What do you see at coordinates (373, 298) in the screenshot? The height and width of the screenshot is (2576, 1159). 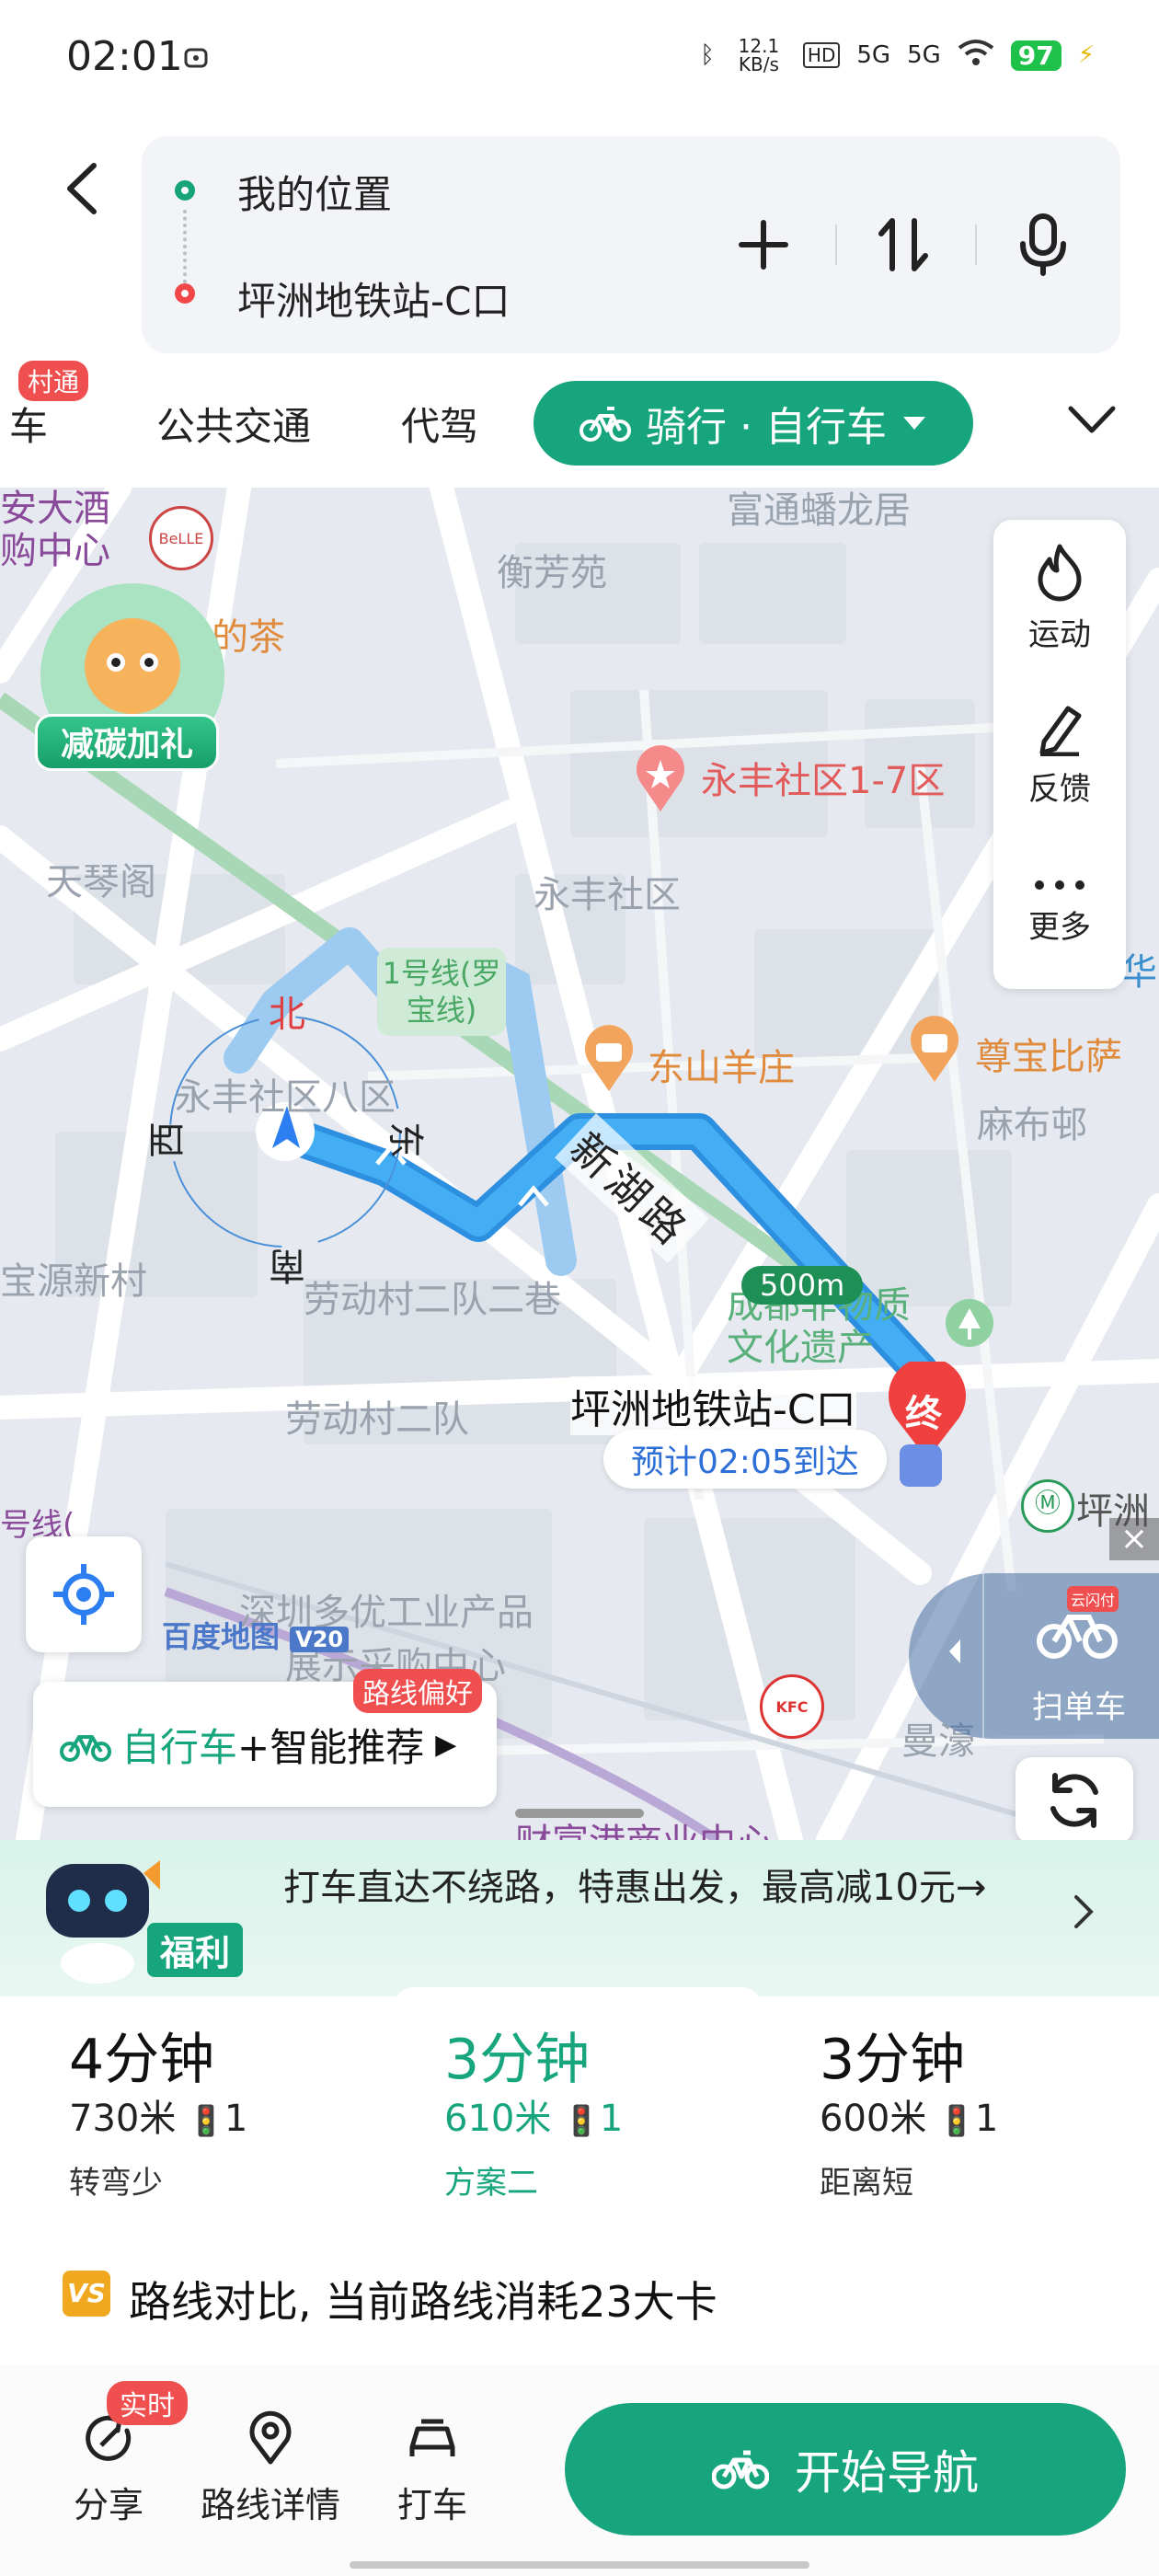 I see `destination-input: 坪洲地铁站-C口` at bounding box center [373, 298].